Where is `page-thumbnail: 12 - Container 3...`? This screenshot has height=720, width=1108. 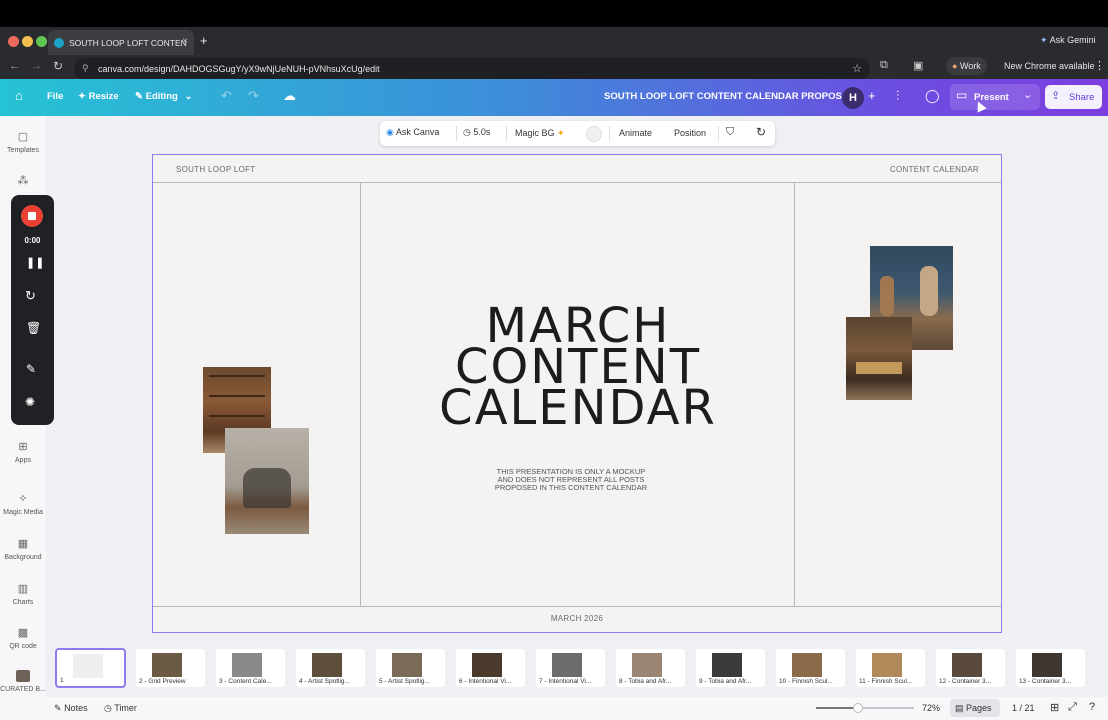 page-thumbnail: 12 - Container 3... is located at coordinates (970, 668).